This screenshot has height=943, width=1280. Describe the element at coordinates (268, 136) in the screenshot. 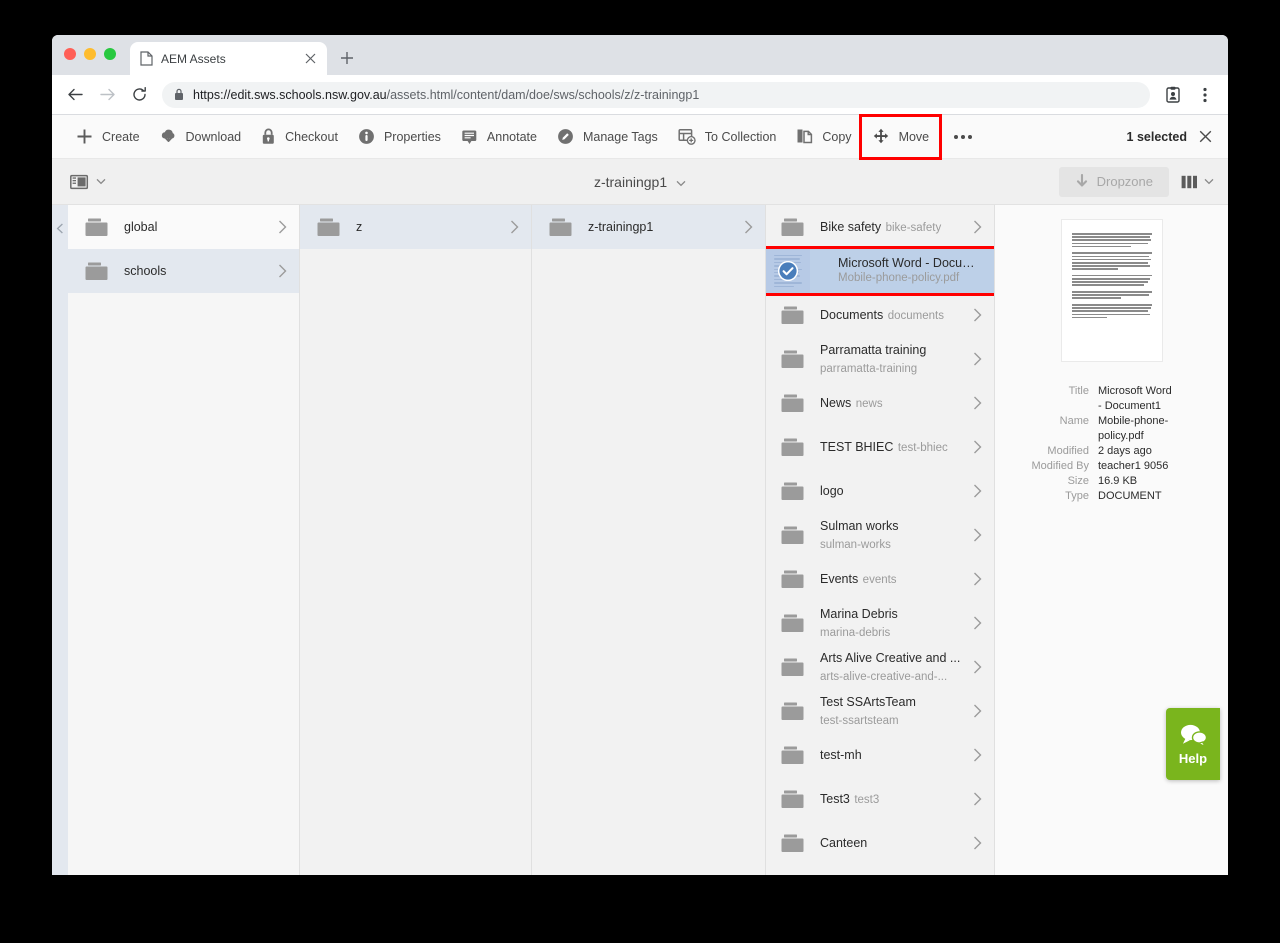

I see `lock-icon` at that location.